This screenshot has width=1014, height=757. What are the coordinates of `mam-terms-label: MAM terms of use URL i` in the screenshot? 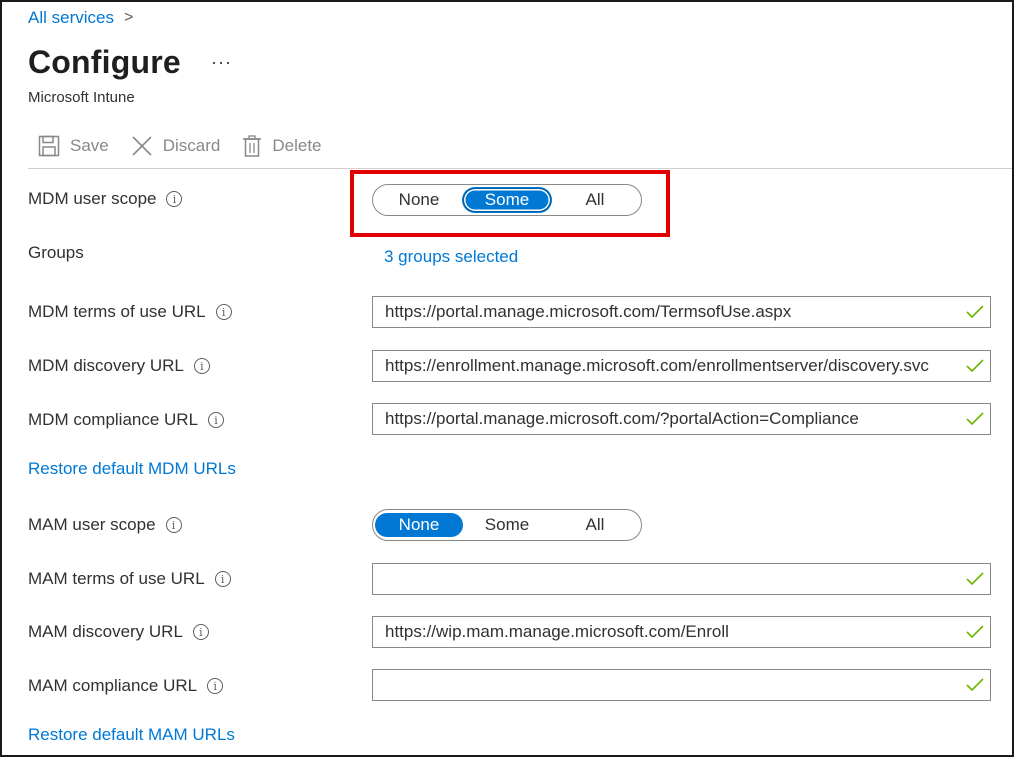 It's located at (129, 579).